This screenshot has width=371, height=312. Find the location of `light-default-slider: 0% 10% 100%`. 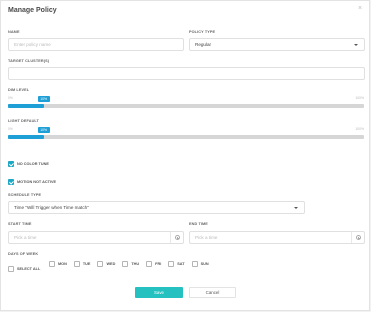

light-default-slider: 0% 10% 100% is located at coordinates (186, 134).